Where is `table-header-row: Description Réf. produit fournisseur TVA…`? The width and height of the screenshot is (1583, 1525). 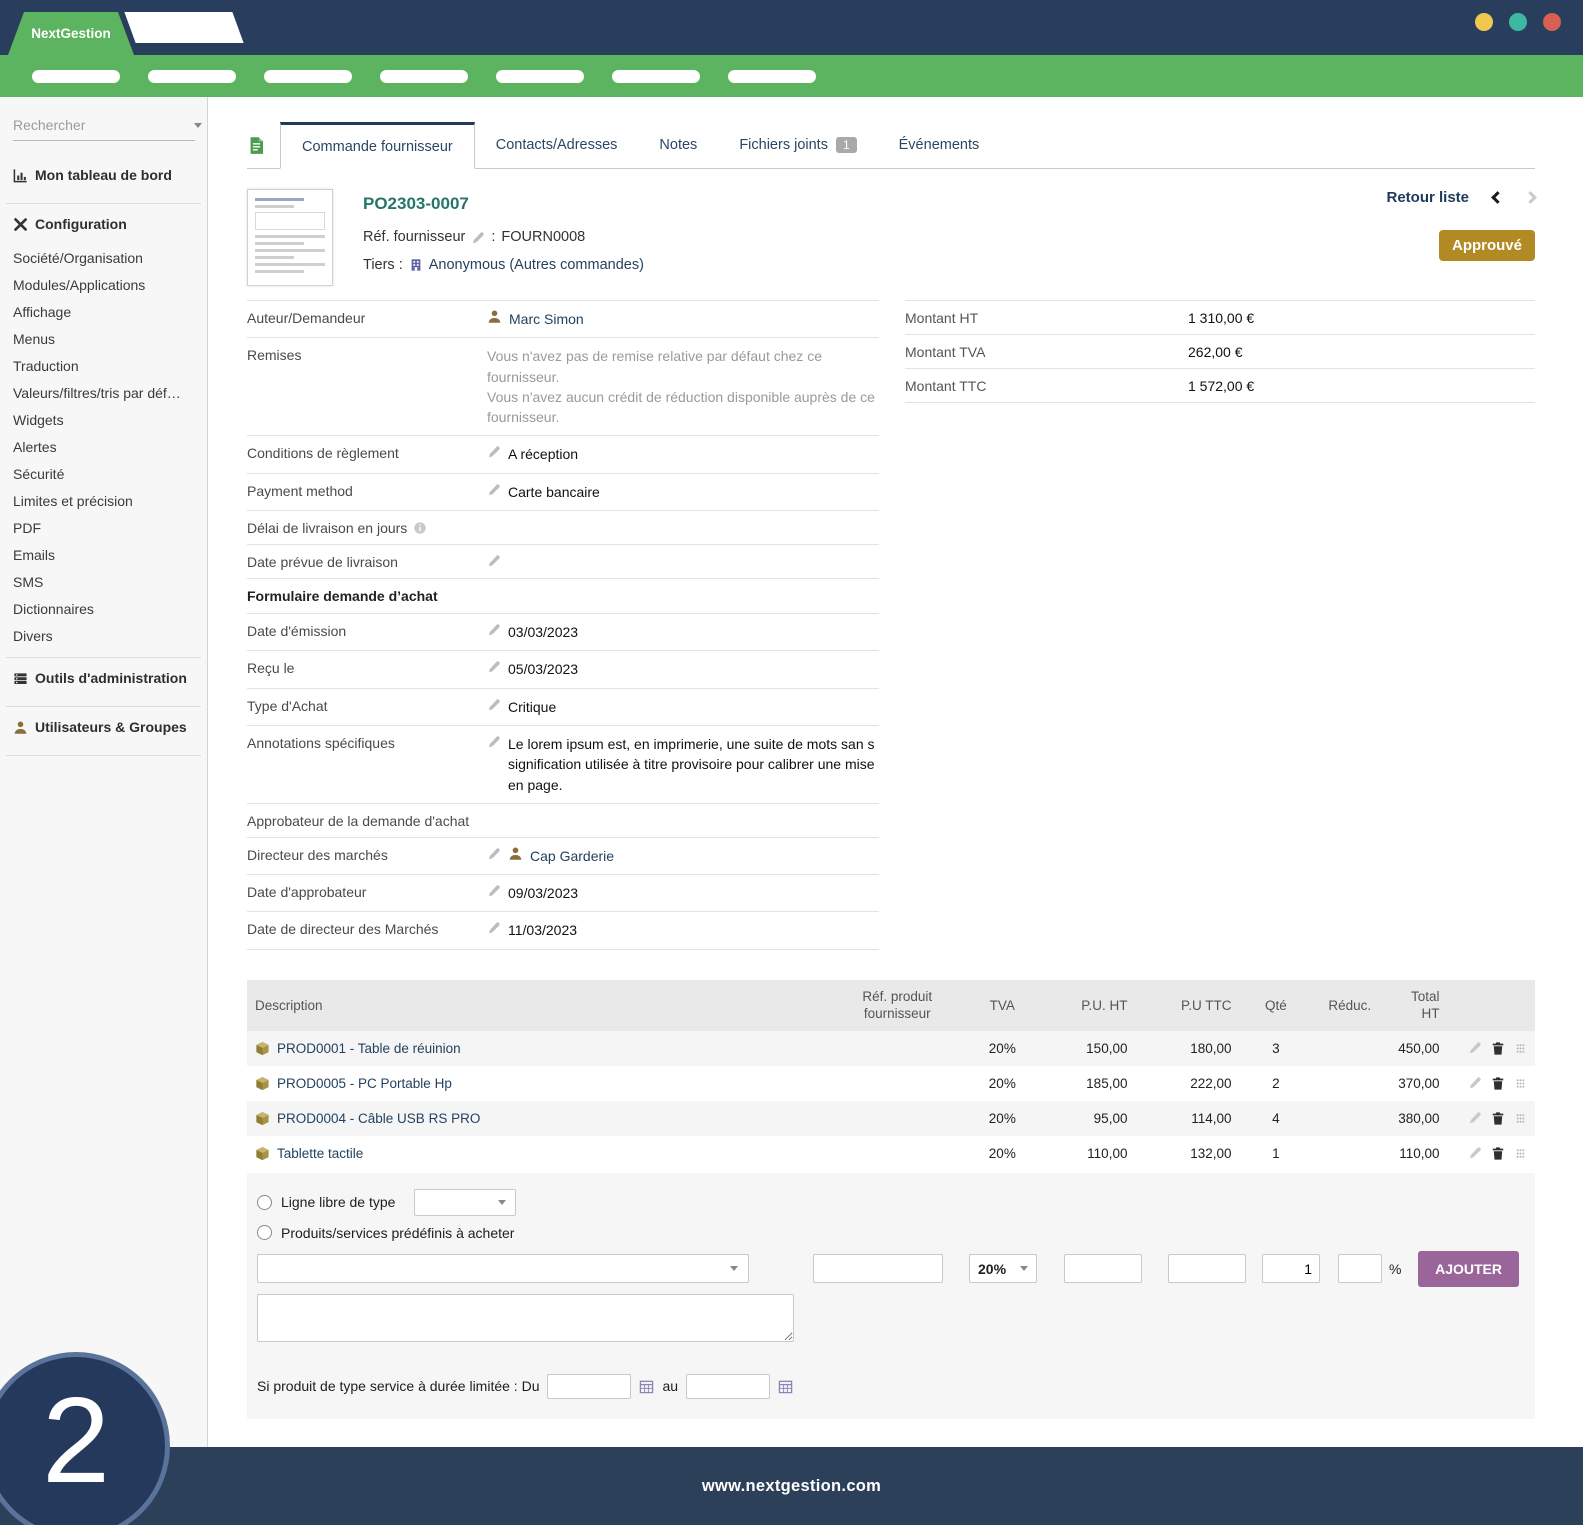
table-header-row: Description Réf. produit fournisseur TVA… is located at coordinates (891, 1005).